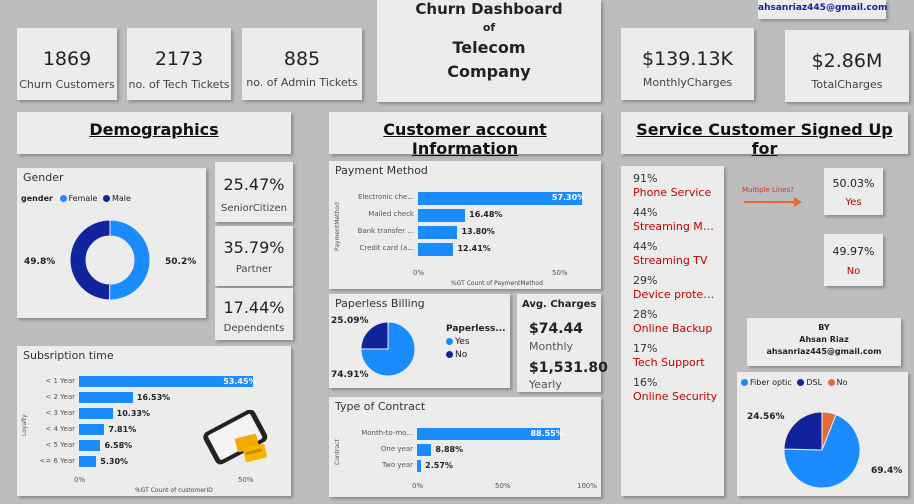 This screenshot has height=504, width=914. What do you see at coordinates (556, 329) in the screenshot?
I see `avg-monthly-value: $74.44` at bounding box center [556, 329].